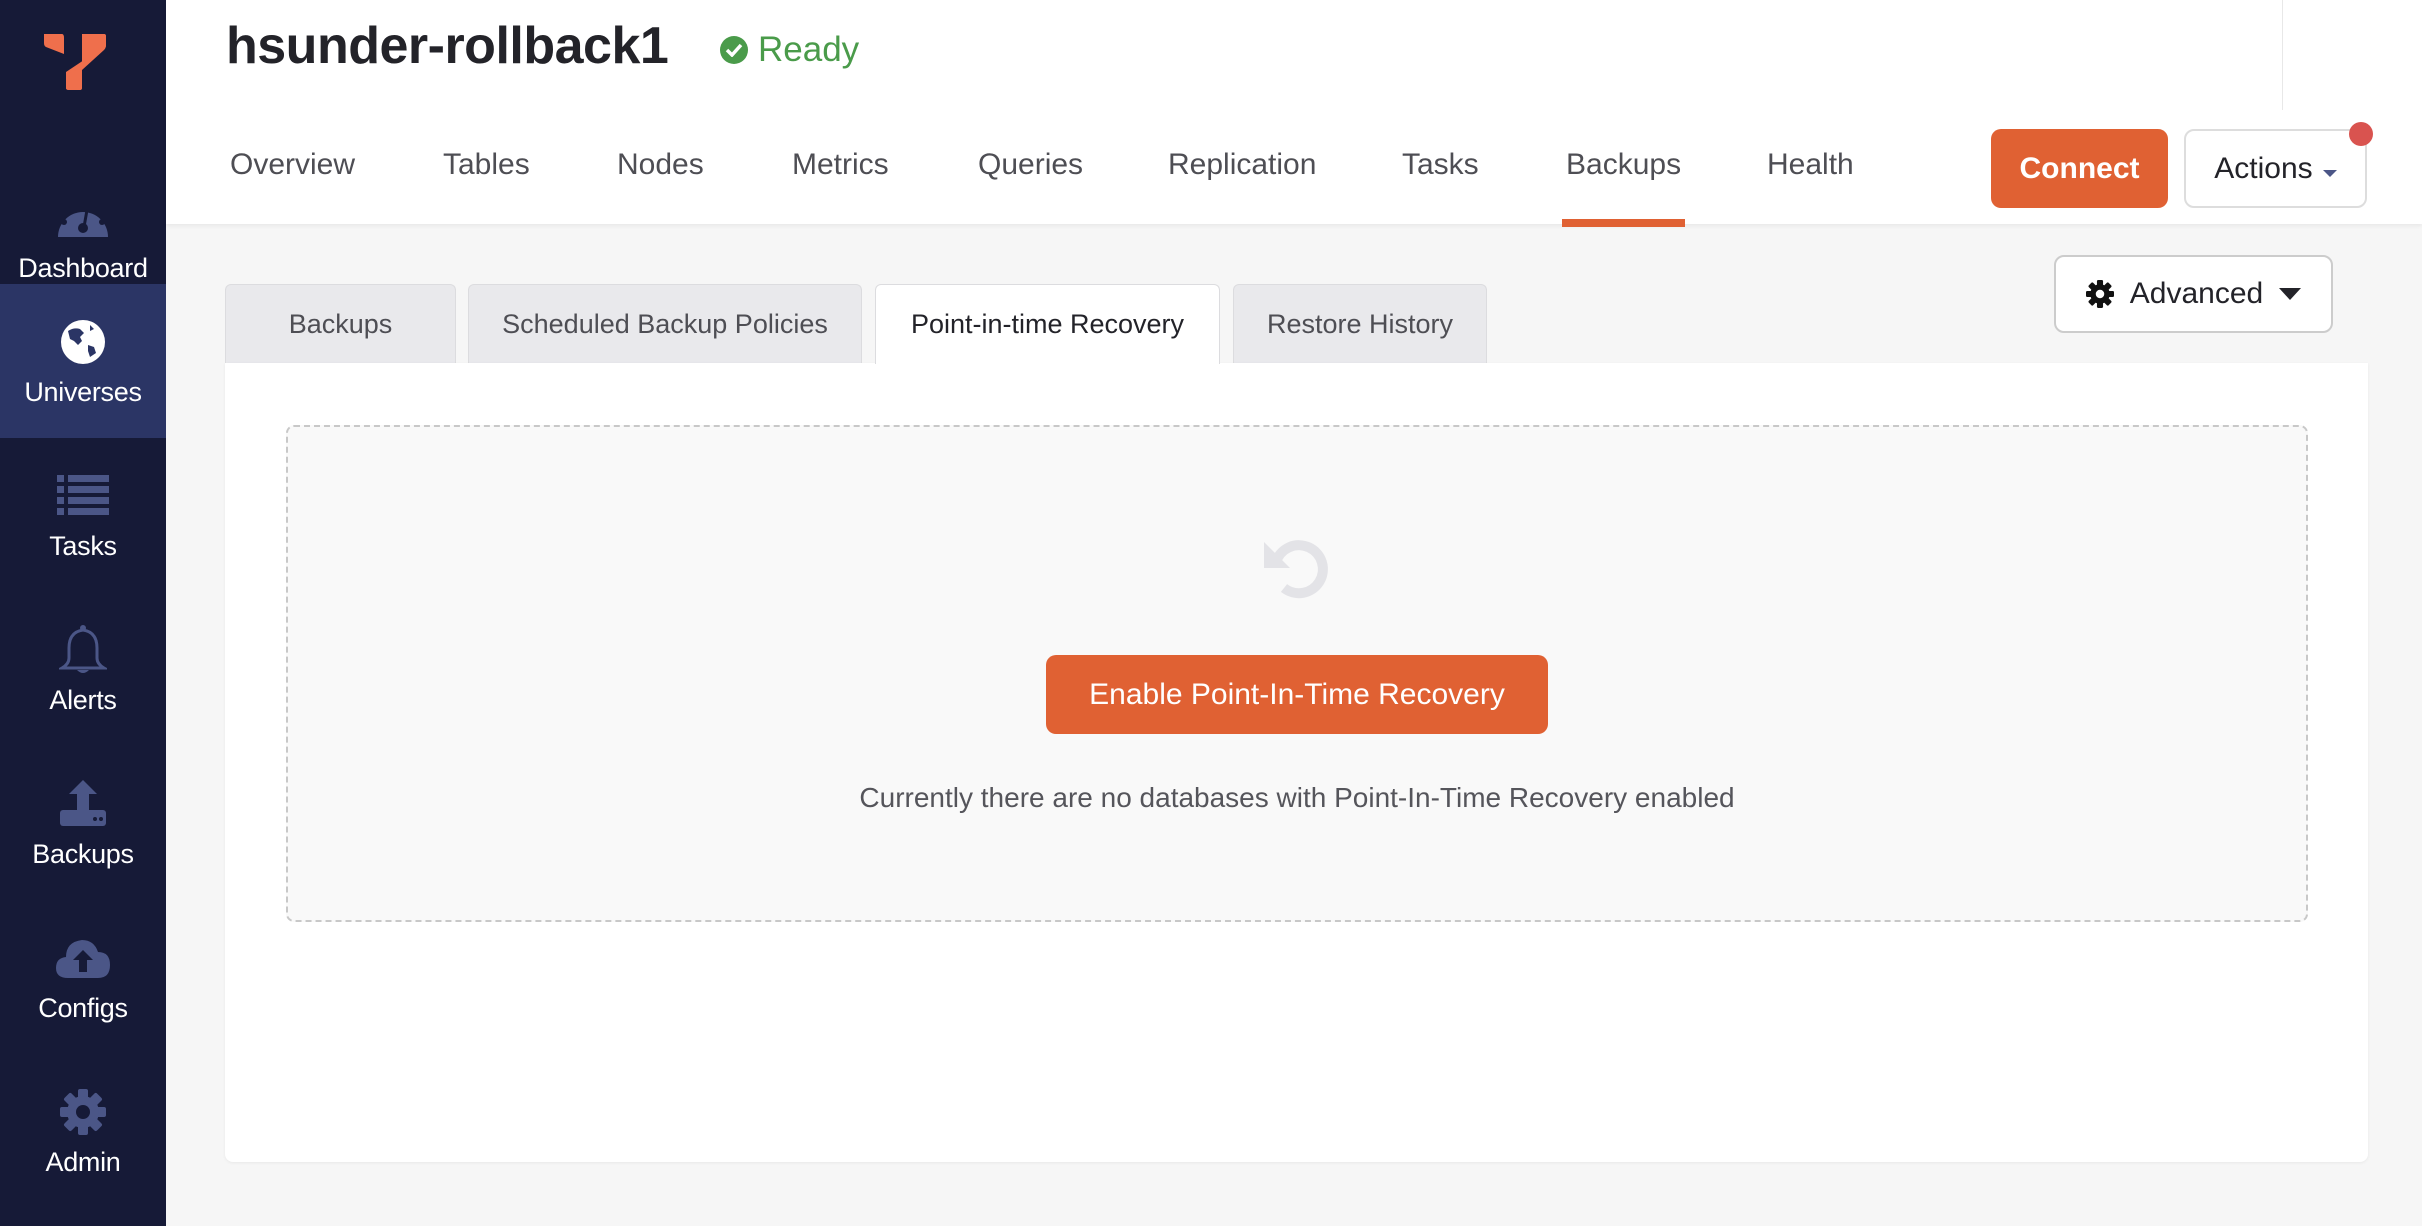 The height and width of the screenshot is (1226, 2422). Describe the element at coordinates (840, 164) in the screenshot. I see `tab-label: Metrics` at that location.